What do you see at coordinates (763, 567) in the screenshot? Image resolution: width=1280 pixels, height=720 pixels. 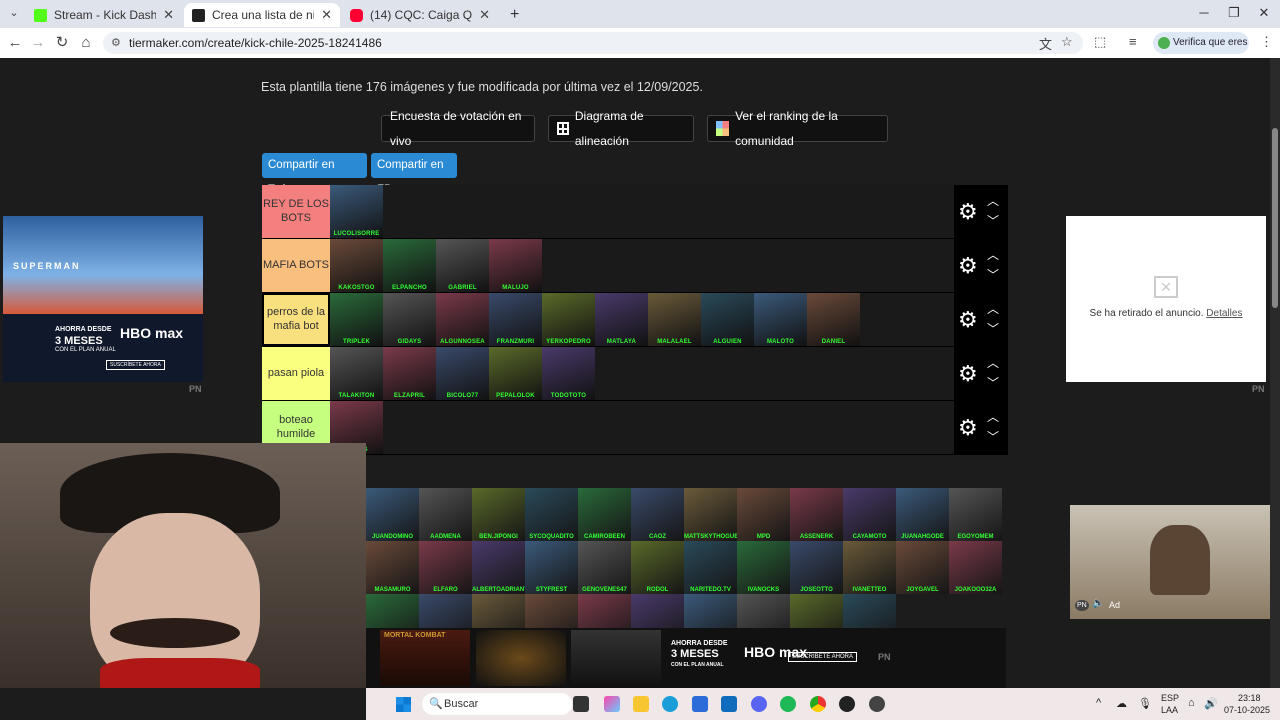 I see `pool-item: IVANOCKS` at bounding box center [763, 567].